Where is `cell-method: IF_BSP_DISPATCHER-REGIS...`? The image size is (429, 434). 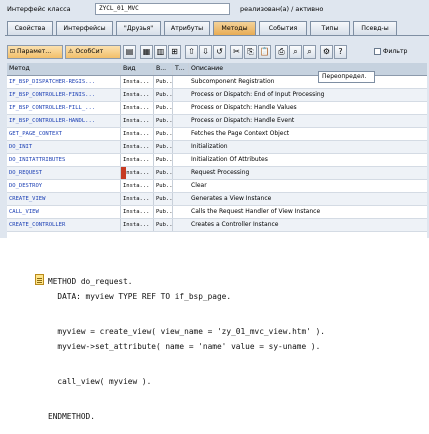 cell-method: IF_BSP_DISPATCHER-REGIS... is located at coordinates (64, 82).